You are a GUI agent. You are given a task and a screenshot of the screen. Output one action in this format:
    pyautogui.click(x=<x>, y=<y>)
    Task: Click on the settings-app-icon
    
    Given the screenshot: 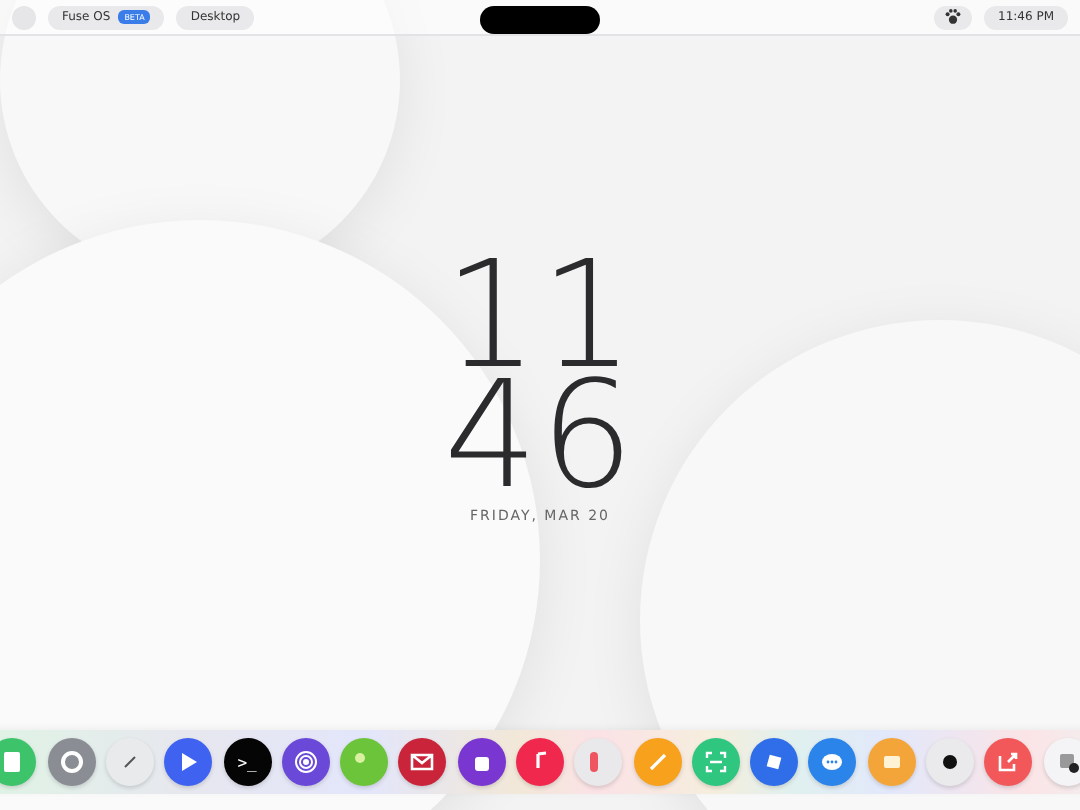 What is the action you would take?
    pyautogui.click(x=71, y=762)
    